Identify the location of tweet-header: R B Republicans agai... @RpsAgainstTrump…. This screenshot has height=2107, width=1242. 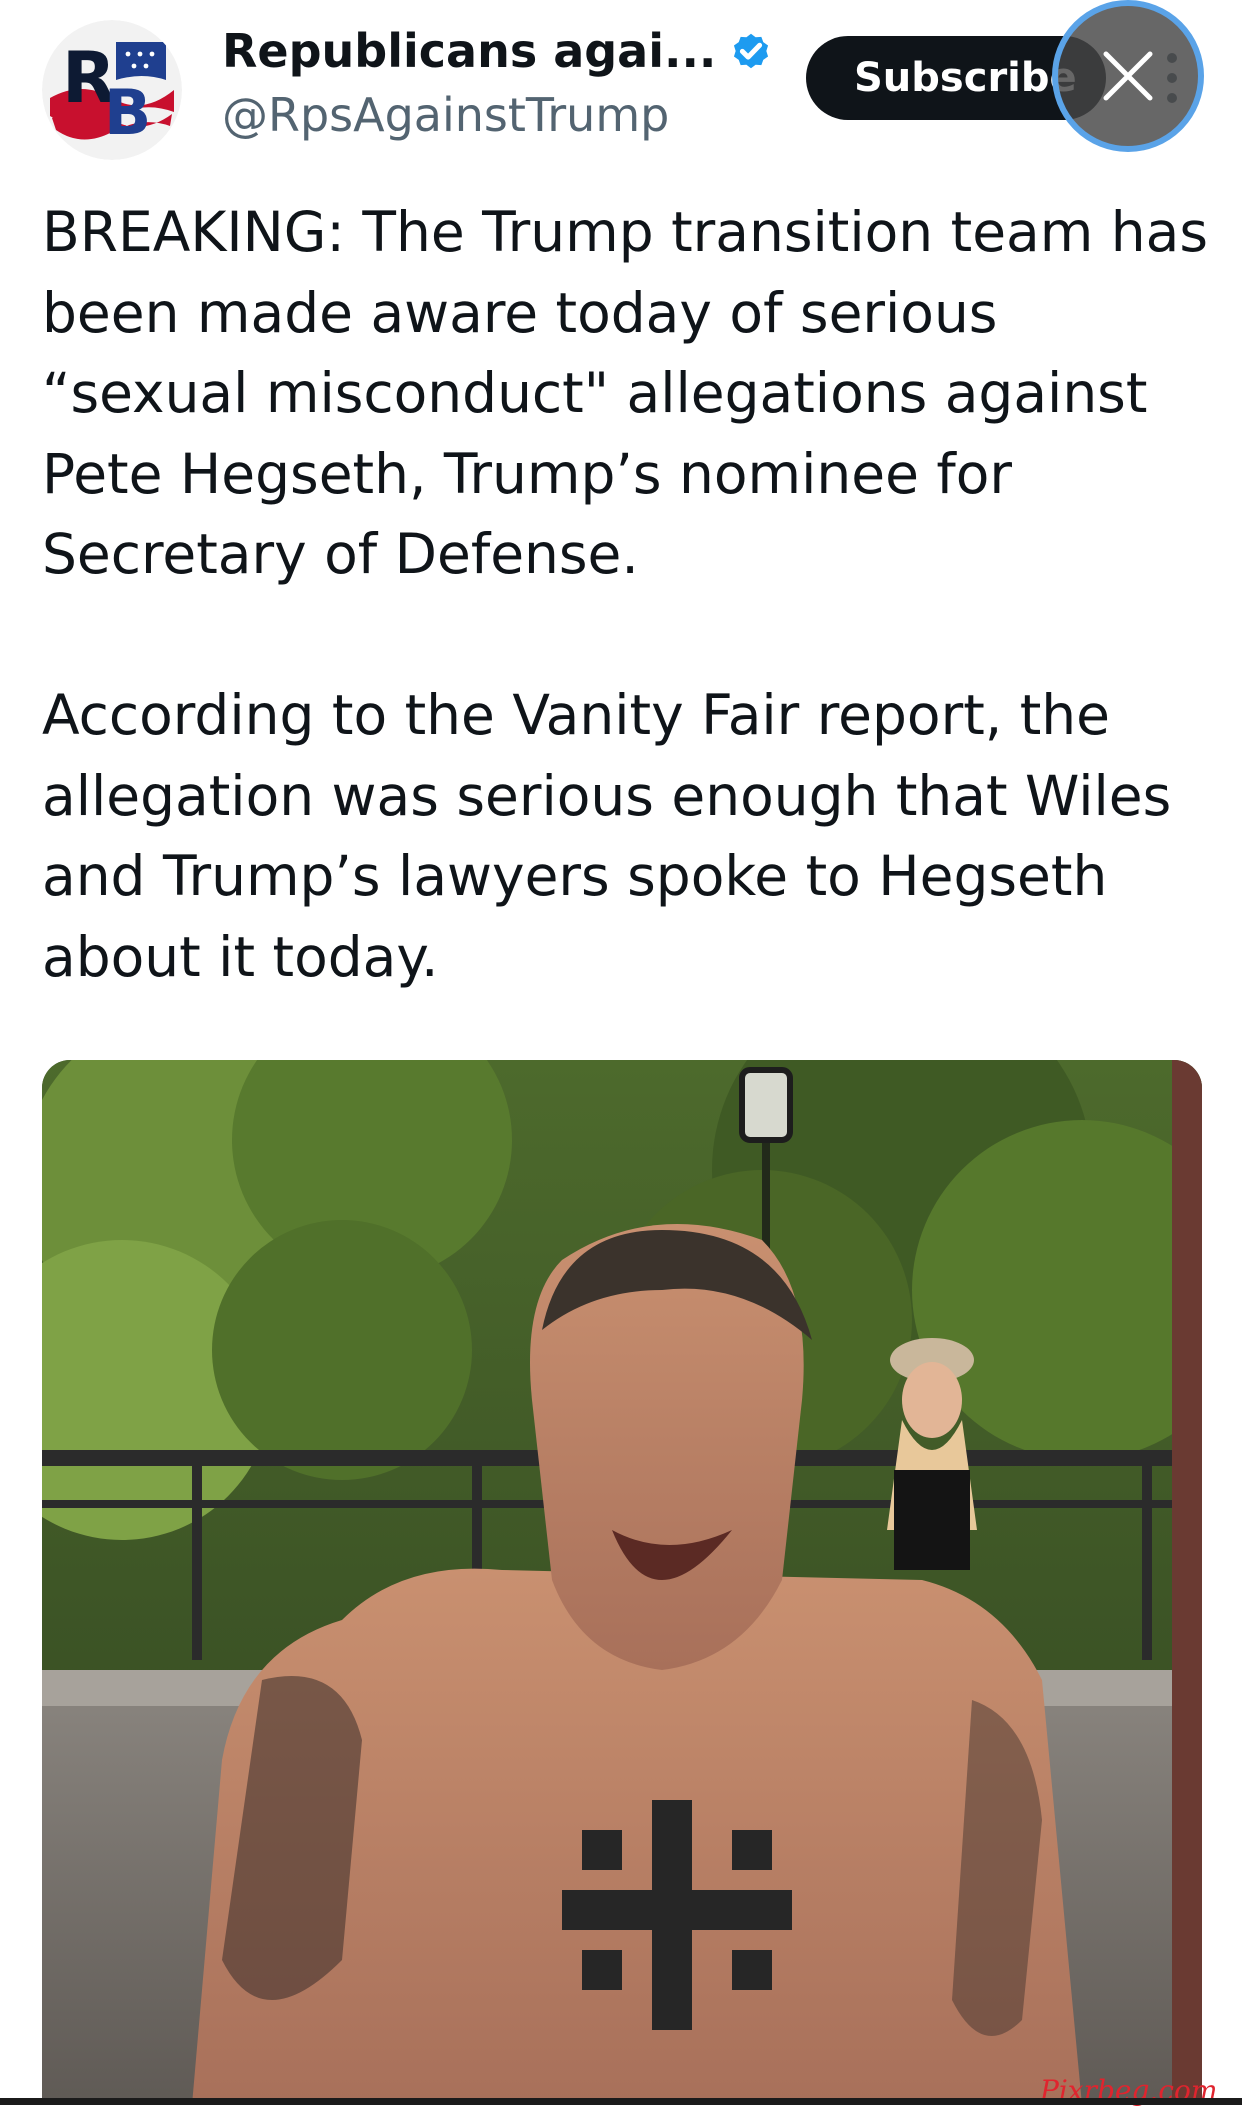
(621, 80).